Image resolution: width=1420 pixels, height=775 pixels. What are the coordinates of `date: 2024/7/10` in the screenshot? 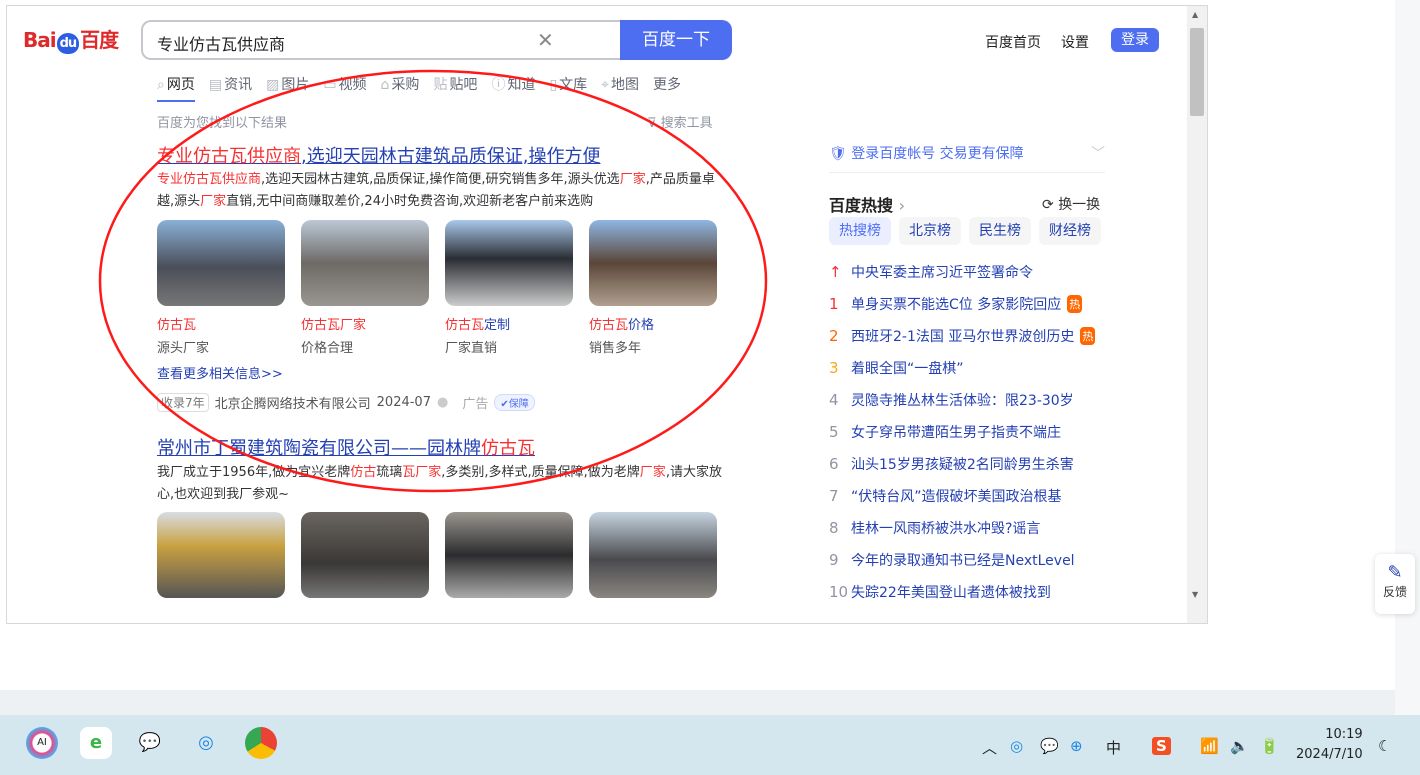 It's located at (1329, 754).